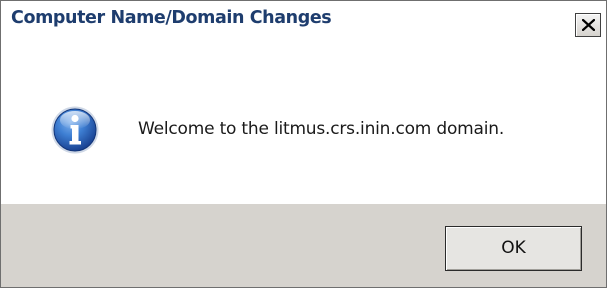  I want to click on ok-button: OK, so click(513, 248).